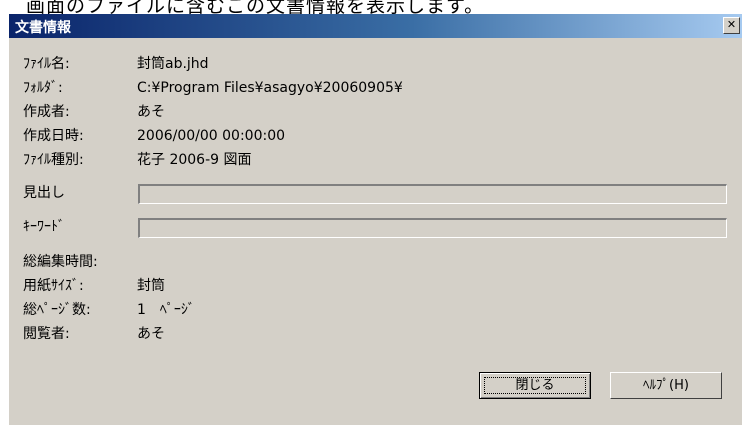 This screenshot has width=742, height=425. Describe the element at coordinates (375, 64) in the screenshot. I see `filename-row: ﾌｧｲﾙ名: 封筒ab.jhd` at that location.